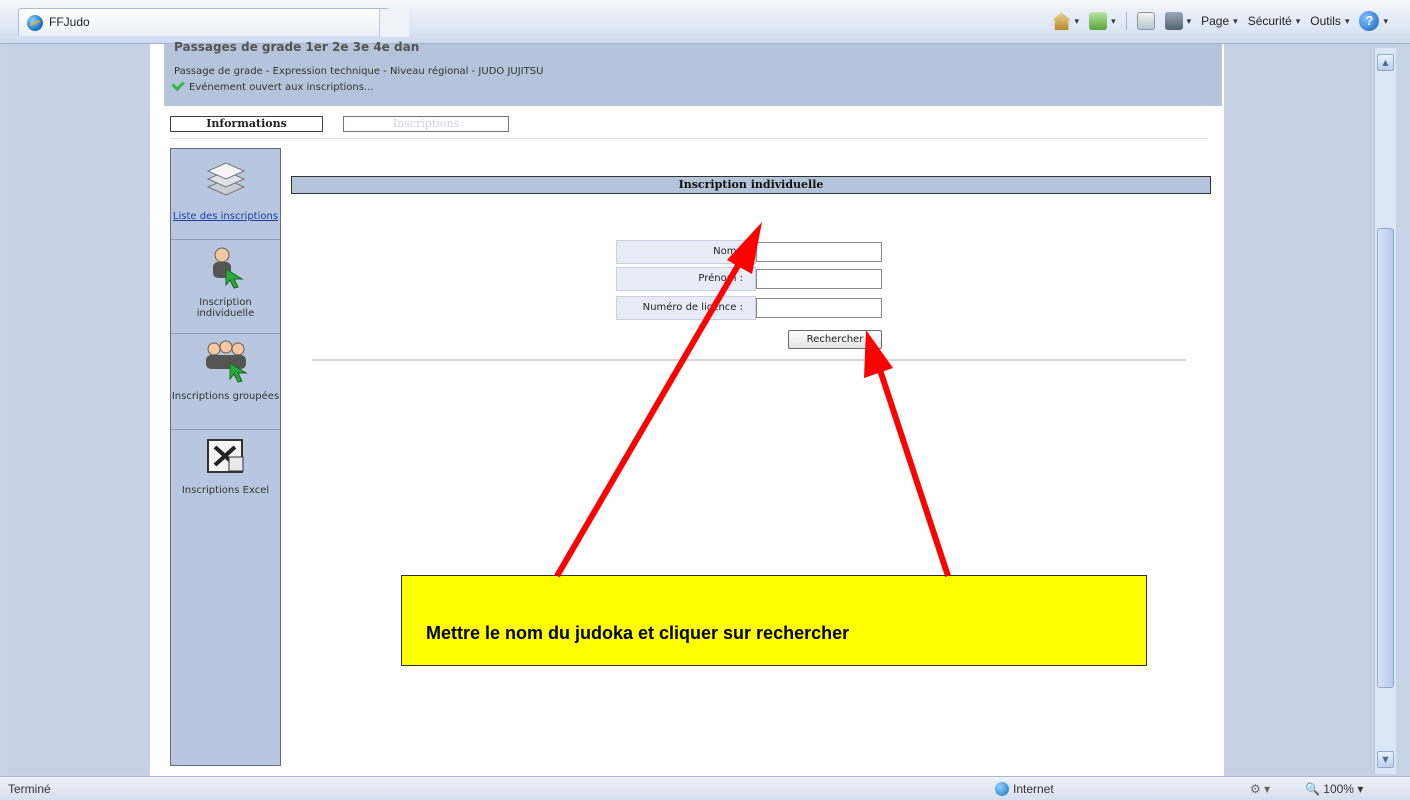  What do you see at coordinates (426, 124) in the screenshot?
I see `tab-inscriptions: Inscriptions` at bounding box center [426, 124].